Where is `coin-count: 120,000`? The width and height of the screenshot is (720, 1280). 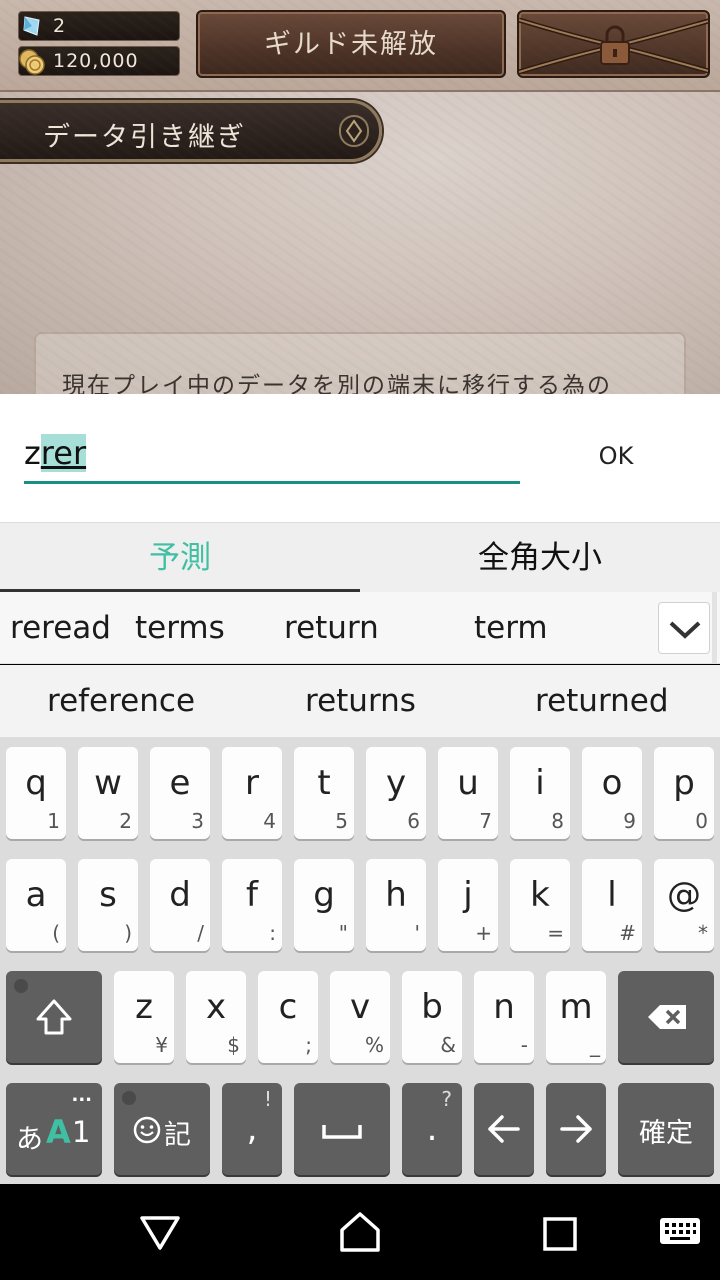
coin-count: 120,000 is located at coordinates (96, 61).